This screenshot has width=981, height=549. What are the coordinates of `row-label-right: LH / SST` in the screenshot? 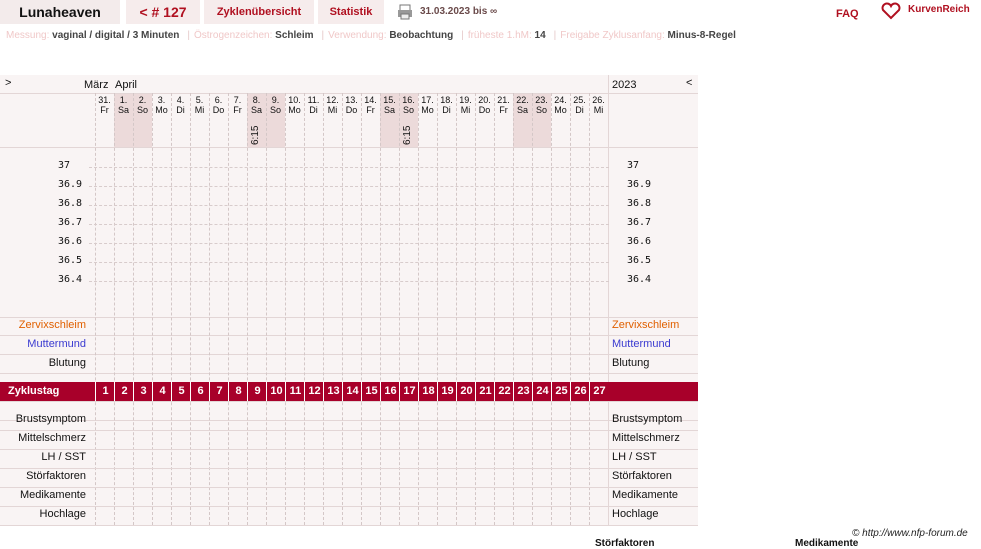 It's located at (634, 457).